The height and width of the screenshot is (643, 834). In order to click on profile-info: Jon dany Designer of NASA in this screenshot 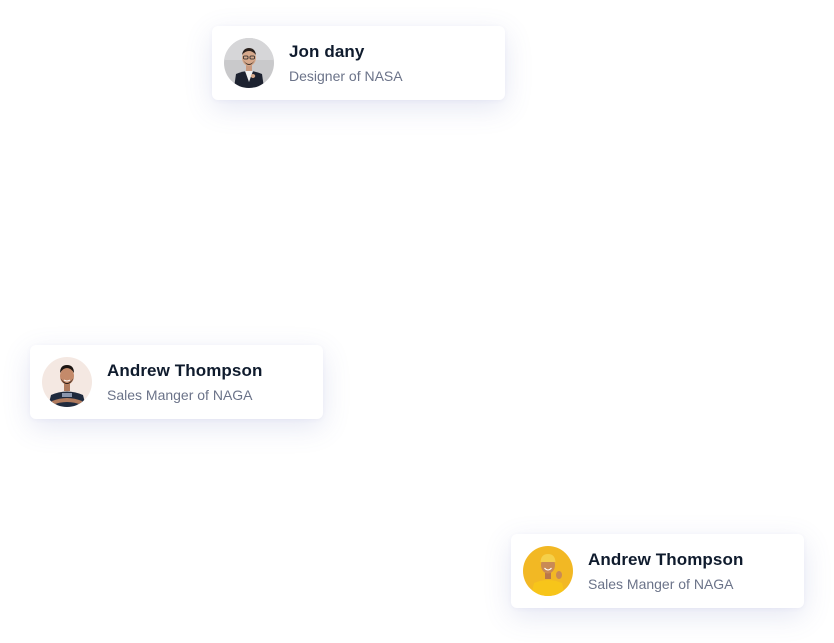, I will do `click(346, 63)`.